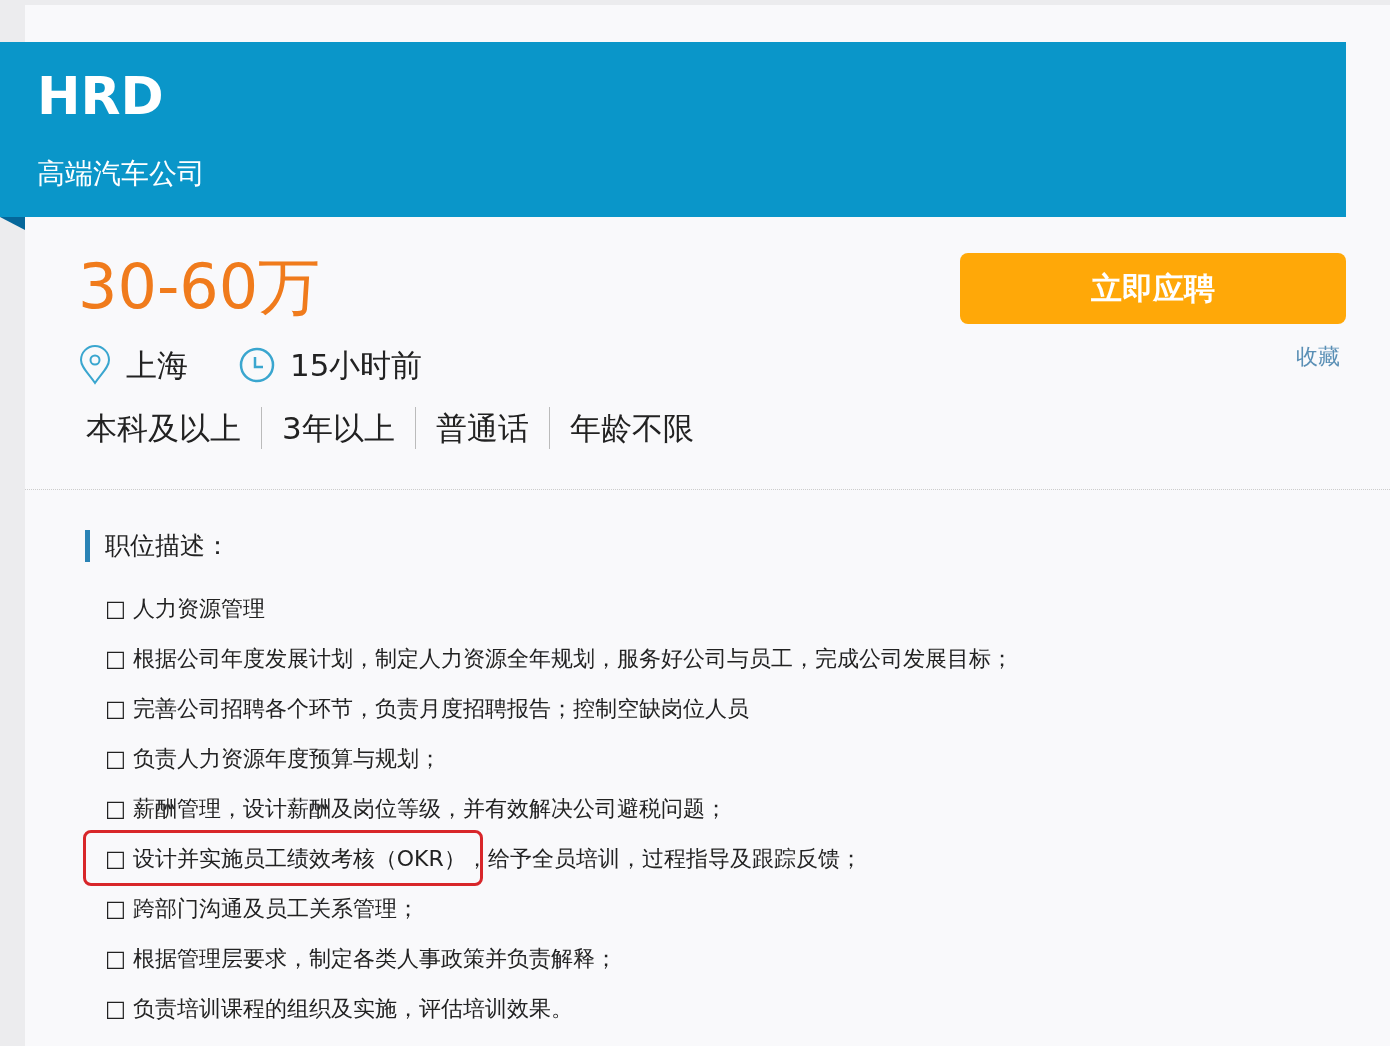 The height and width of the screenshot is (1046, 1390). I want to click on location-text: 上海, so click(157, 365).